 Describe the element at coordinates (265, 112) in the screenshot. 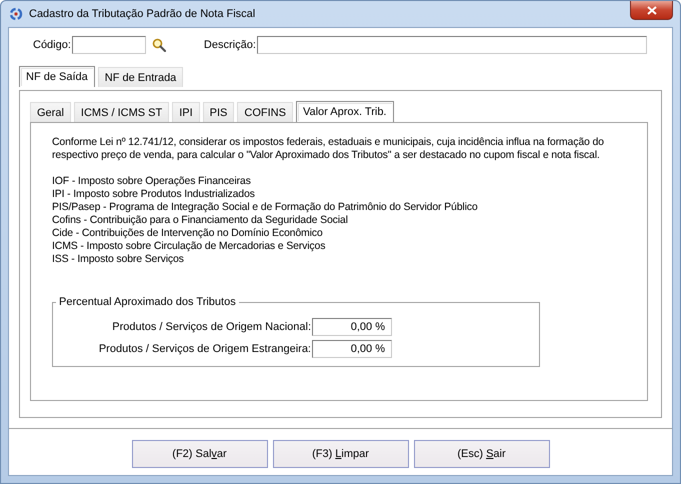

I see `tab: COFINS` at that location.